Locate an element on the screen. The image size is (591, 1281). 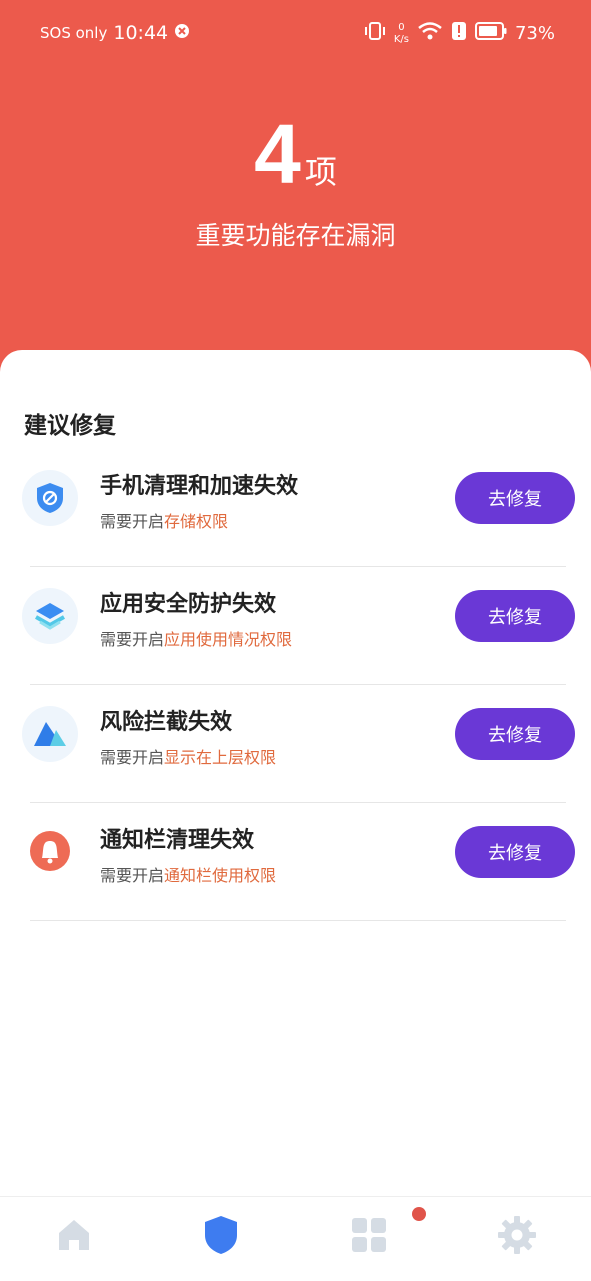
shield-icon is located at coordinates (221, 1237).